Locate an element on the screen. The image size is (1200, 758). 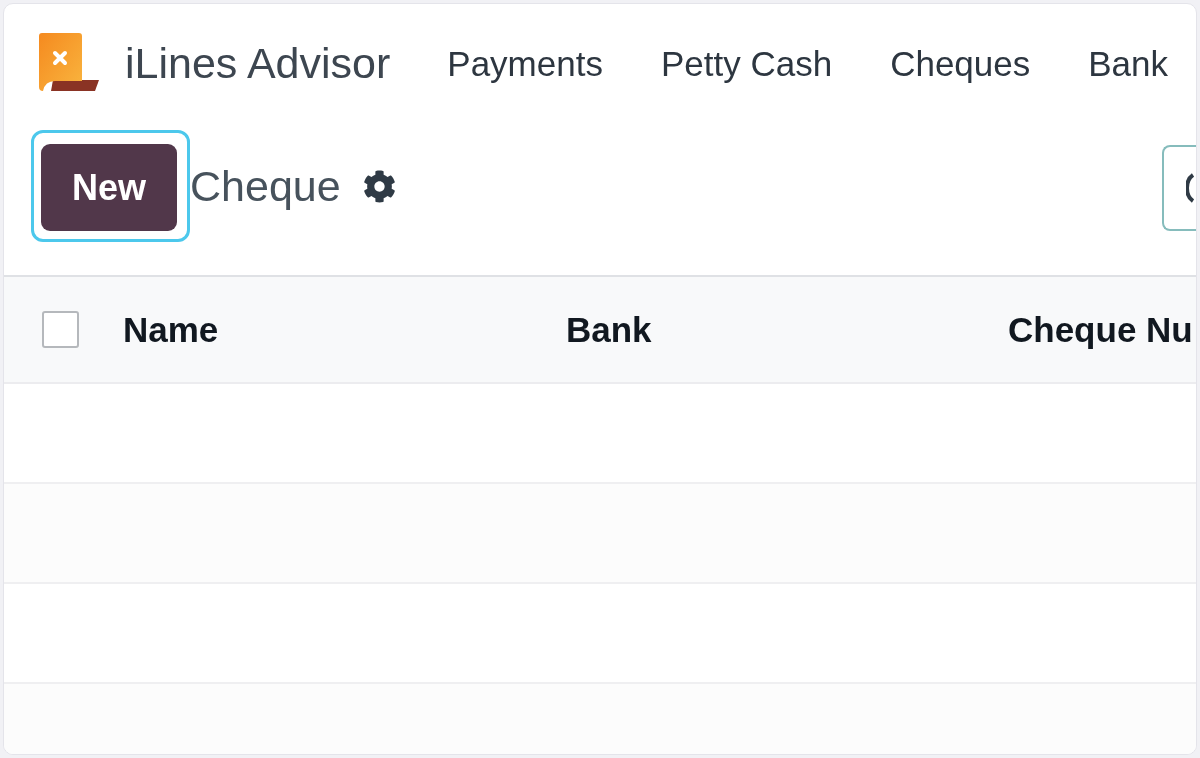
menu-item: Petty Cash is located at coordinates (746, 63).